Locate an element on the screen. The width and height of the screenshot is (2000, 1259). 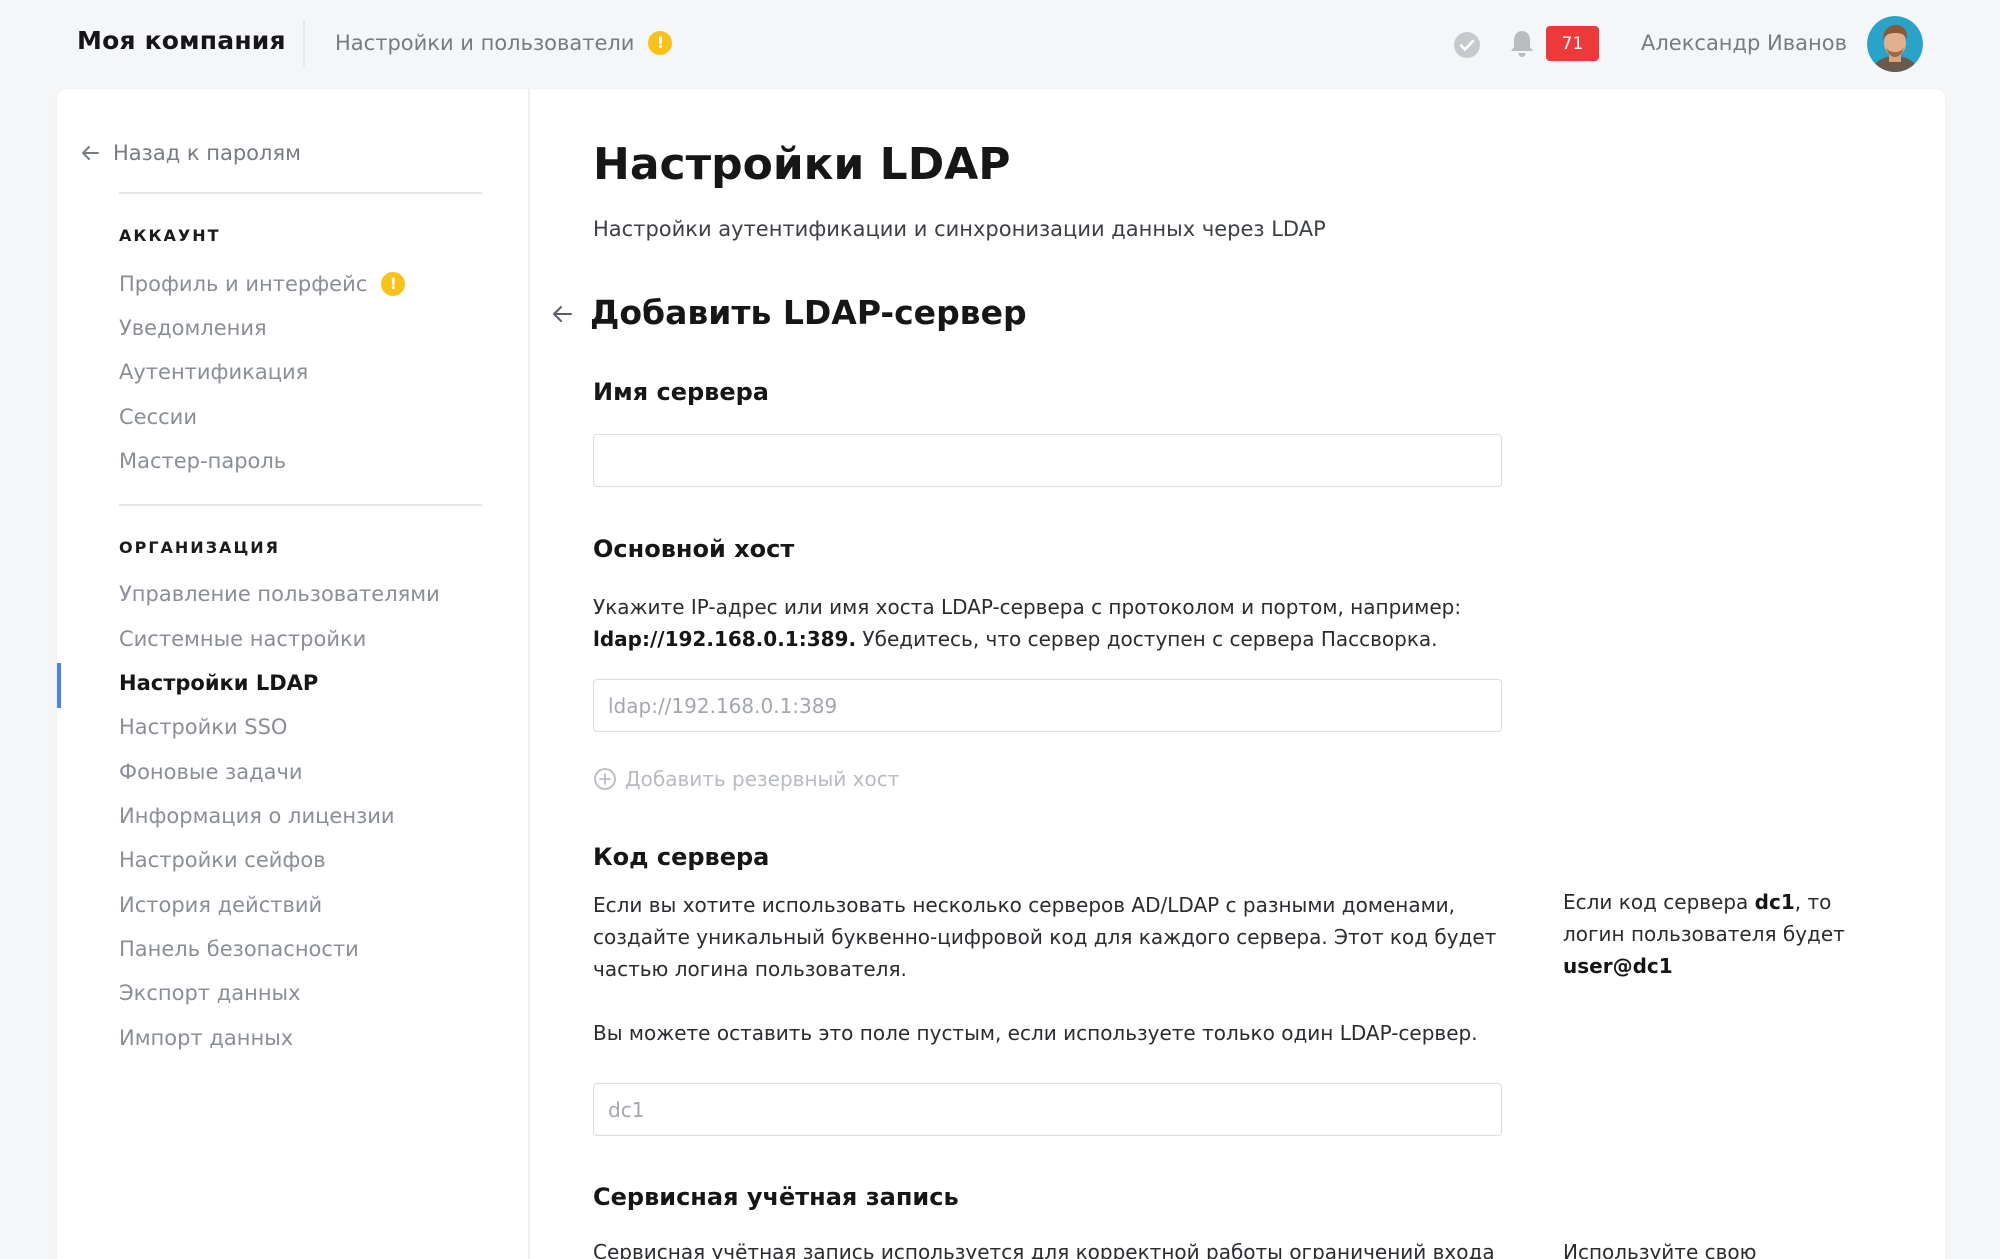
sidebar-item-data-export: Экспорт данных is located at coordinates (210, 993).